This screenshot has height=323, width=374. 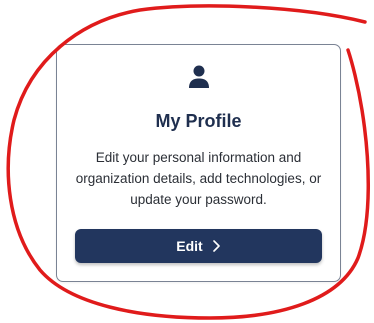 I want to click on edit-button: Edit, so click(x=198, y=246).